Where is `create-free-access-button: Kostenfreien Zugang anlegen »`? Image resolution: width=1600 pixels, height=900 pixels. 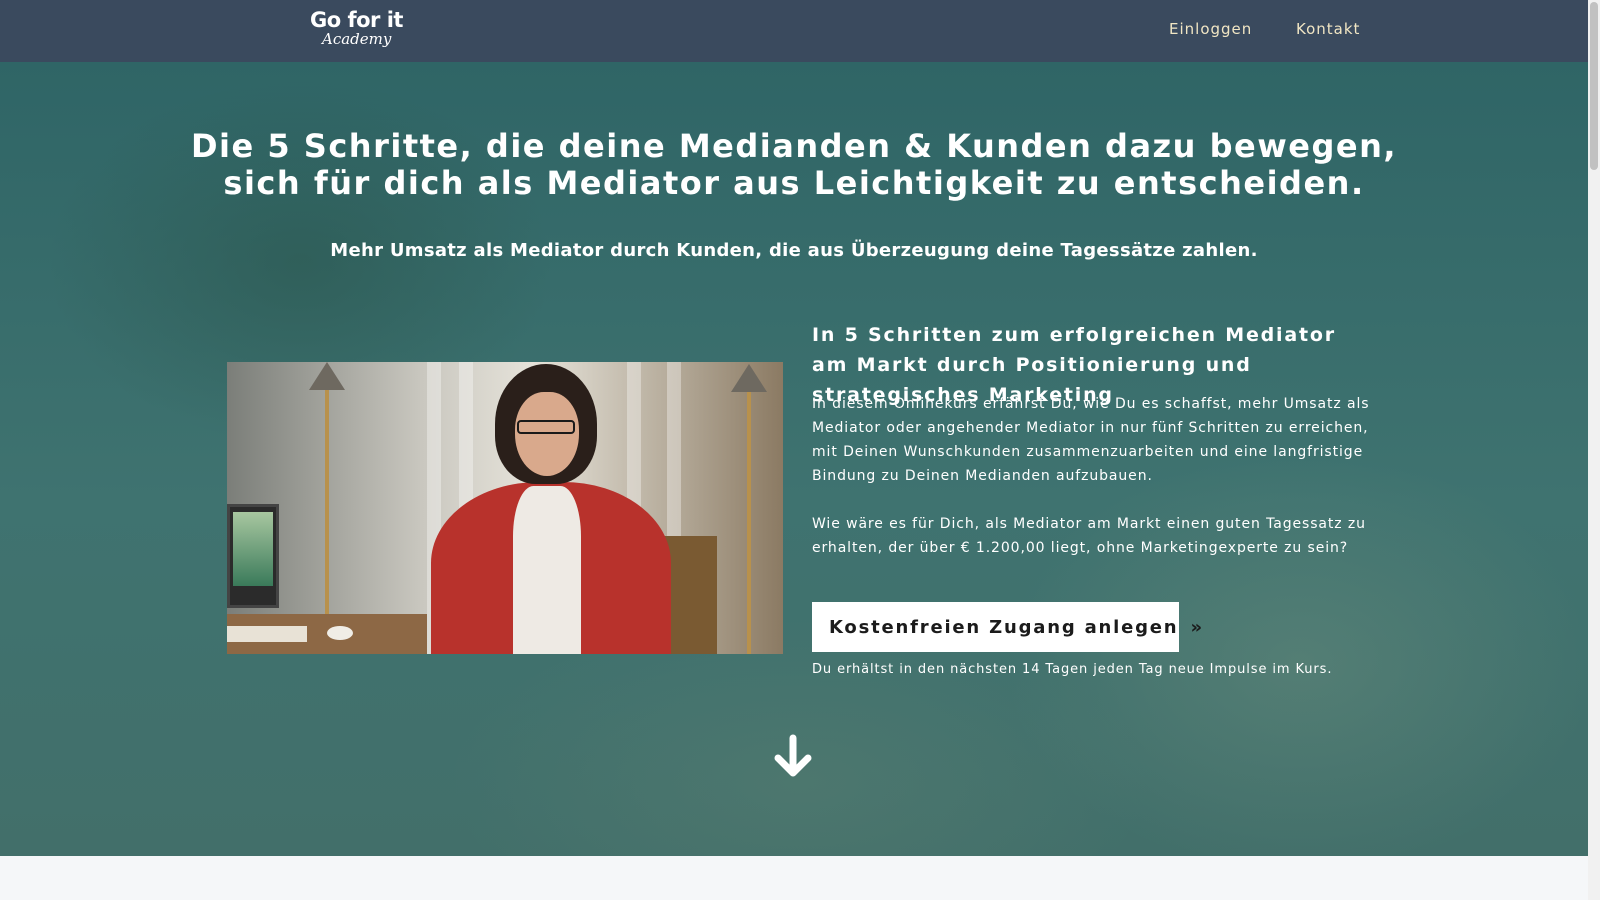
create-free-access-button: Kostenfreien Zugang anlegen » is located at coordinates (1007, 627).